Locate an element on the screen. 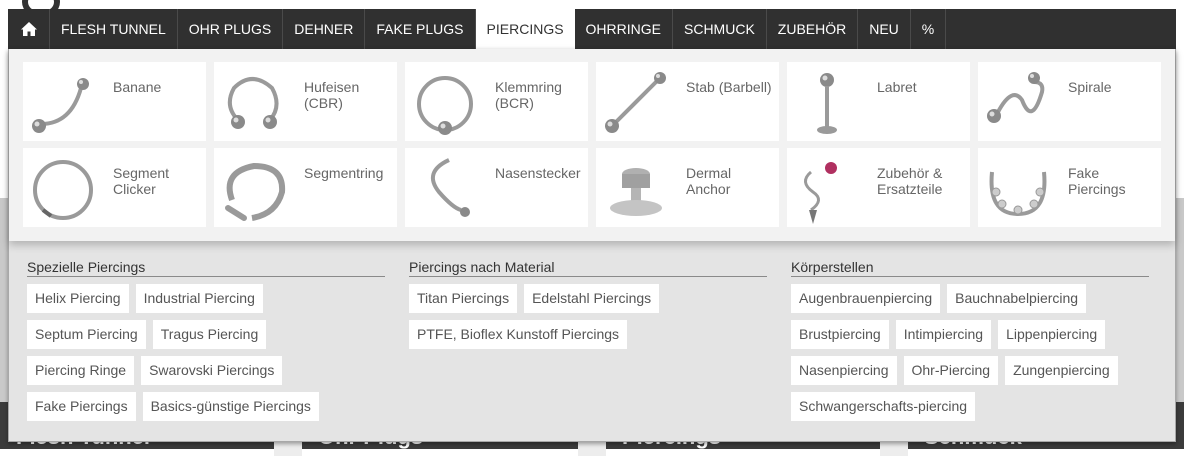 The image size is (1184, 456). tile-label: Labret is located at coordinates (897, 87).